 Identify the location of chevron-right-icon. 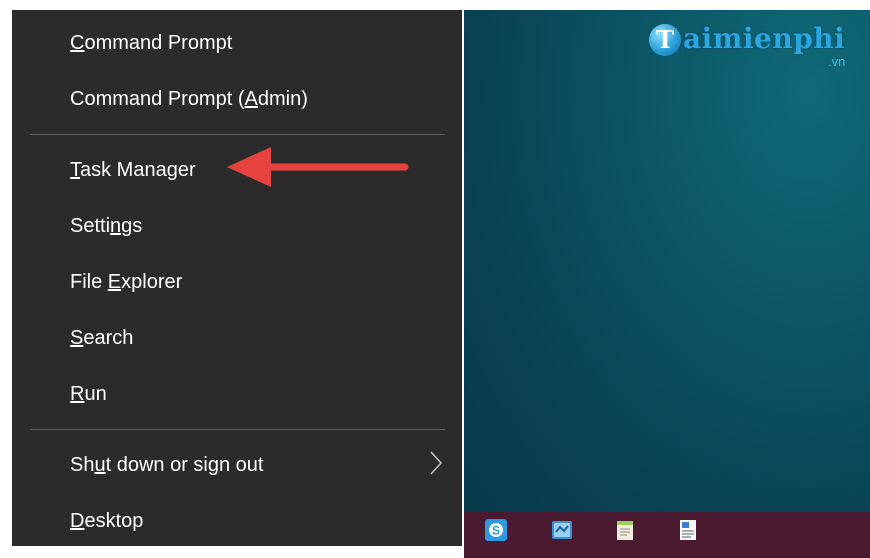
(436, 463).